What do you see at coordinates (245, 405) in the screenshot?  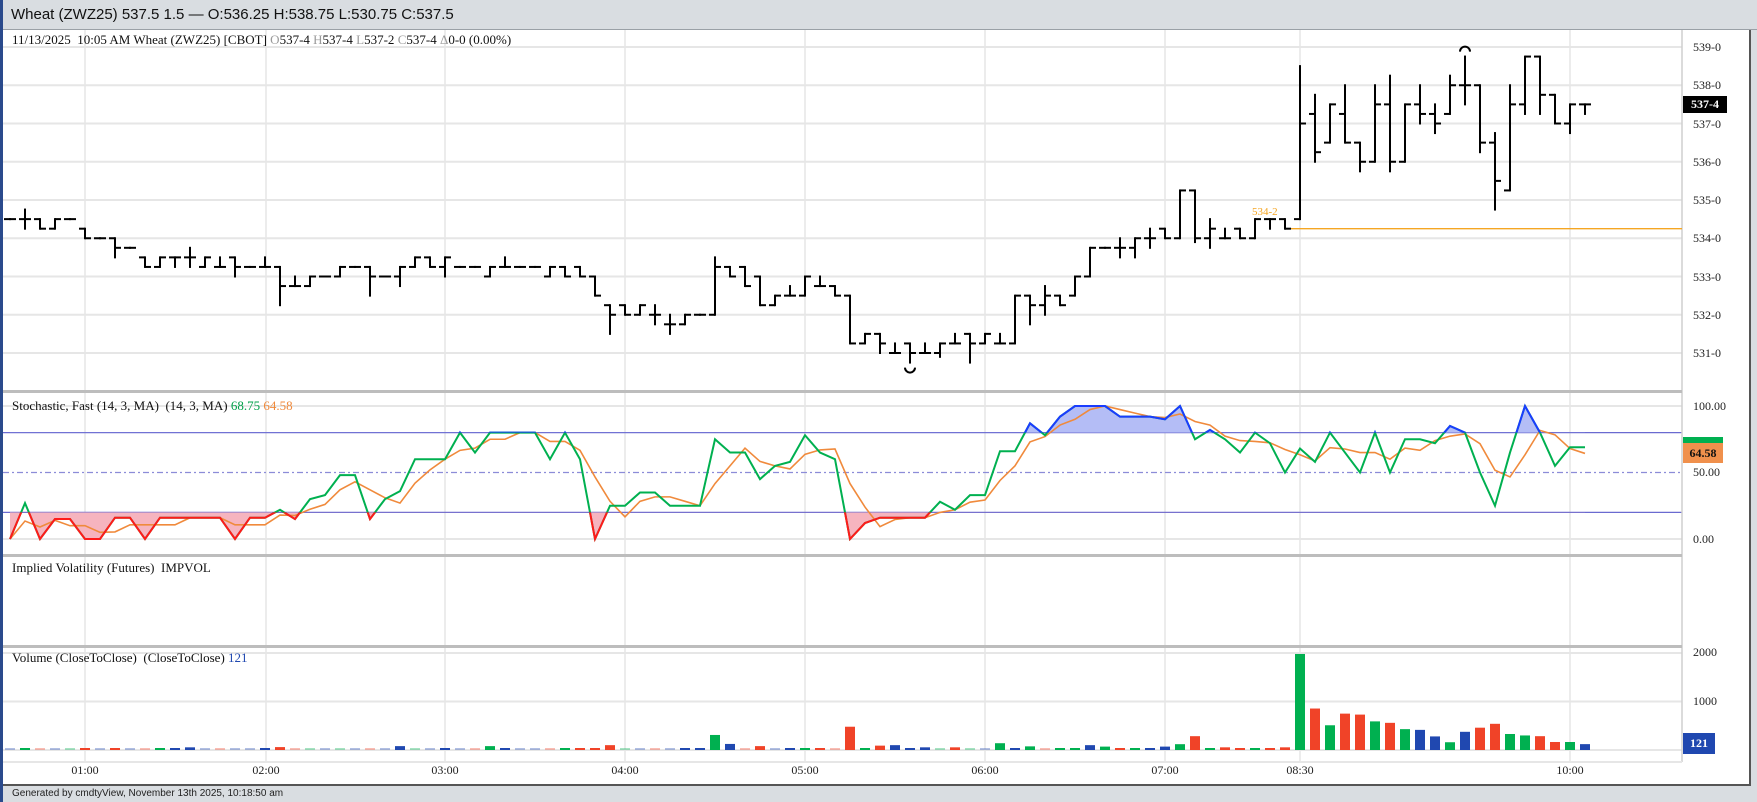 I see `stochastic-k-value: 68.75` at bounding box center [245, 405].